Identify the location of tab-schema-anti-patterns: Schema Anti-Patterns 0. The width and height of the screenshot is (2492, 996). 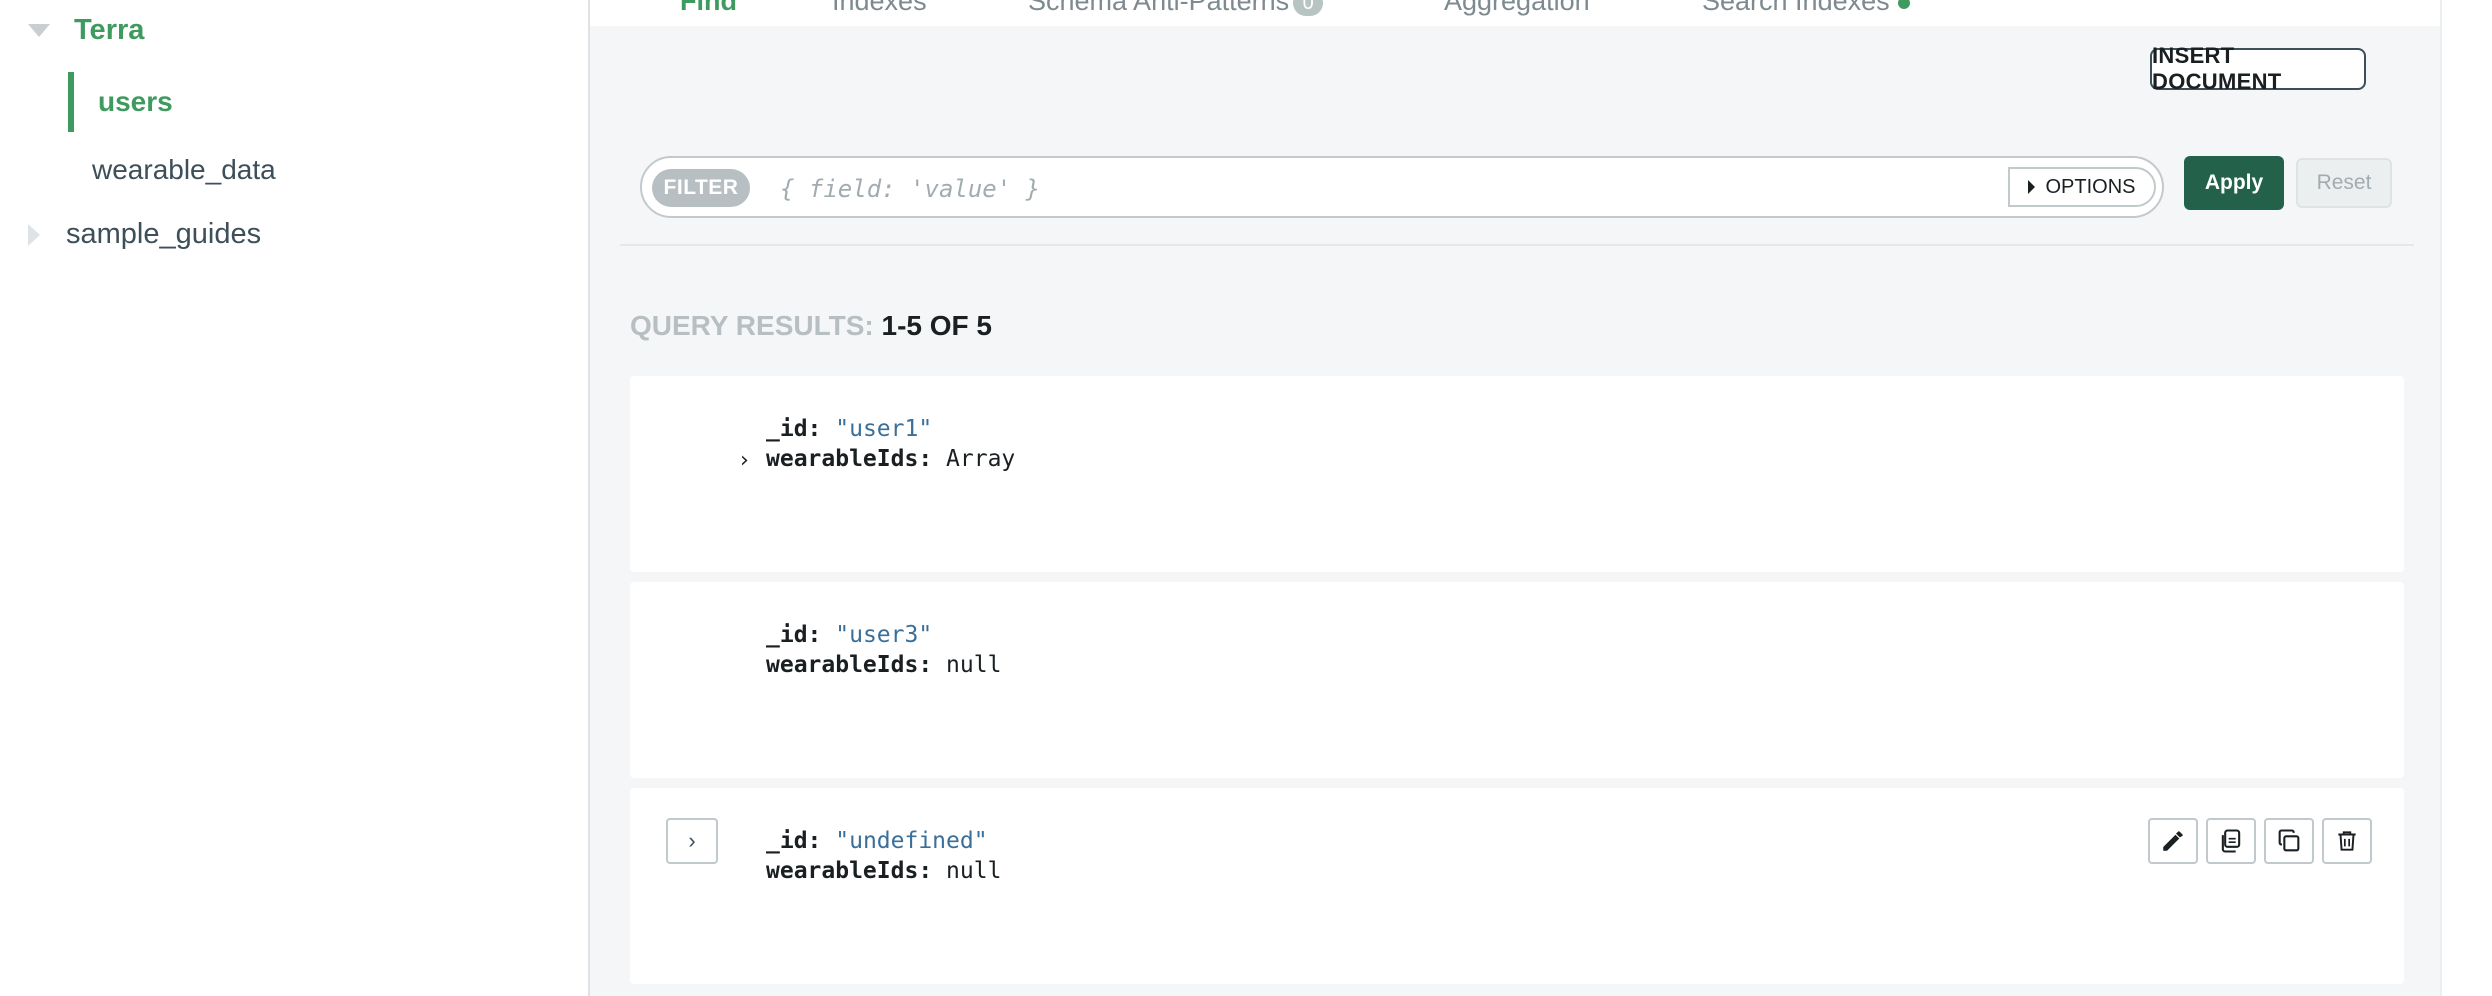
(1176, 8).